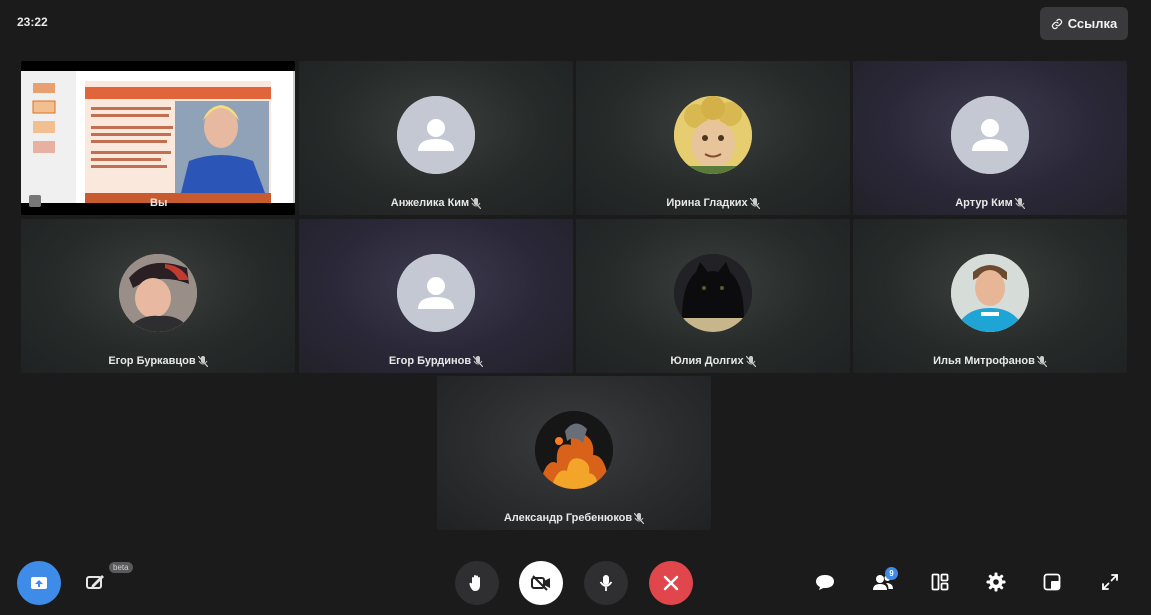 The width and height of the screenshot is (1151, 615). I want to click on chat-button, so click(825, 582).